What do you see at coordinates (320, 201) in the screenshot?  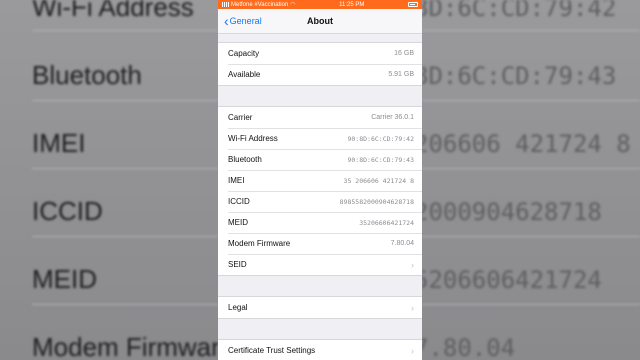 I see `list-item-iccid: ICCID 8985582000904628718` at bounding box center [320, 201].